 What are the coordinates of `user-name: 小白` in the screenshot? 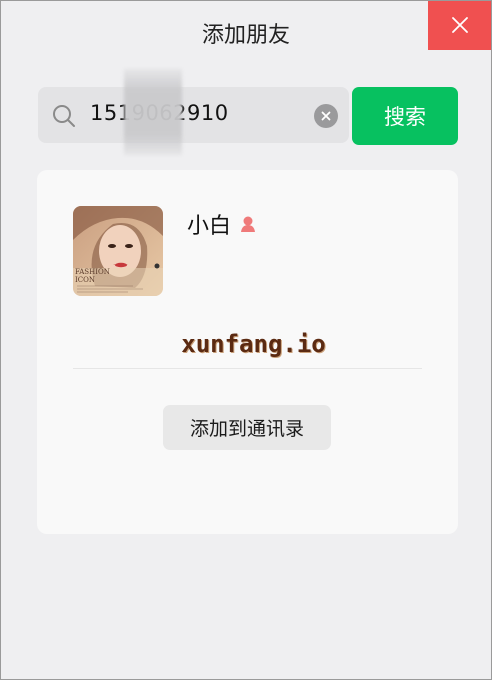 It's located at (209, 226).